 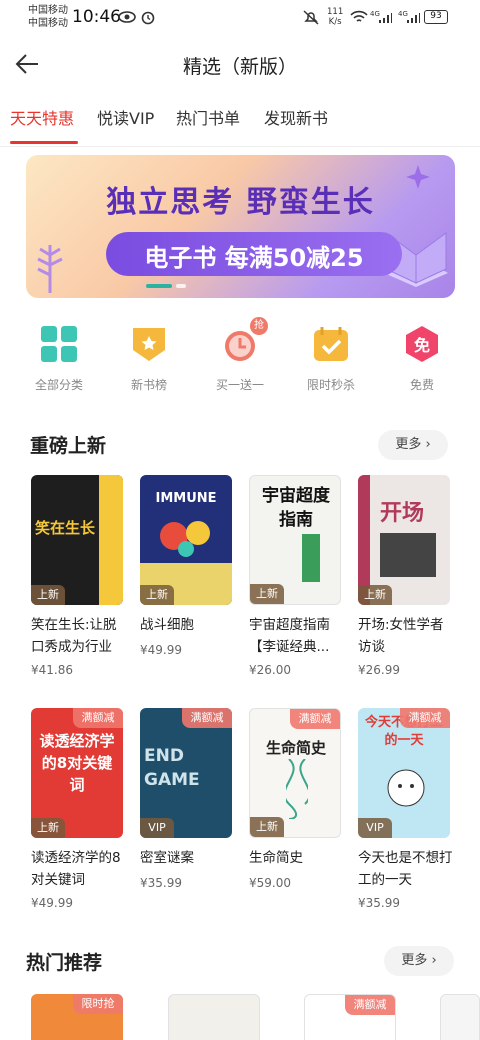 I want to click on wheat-decoration-icon, so click(x=50, y=269).